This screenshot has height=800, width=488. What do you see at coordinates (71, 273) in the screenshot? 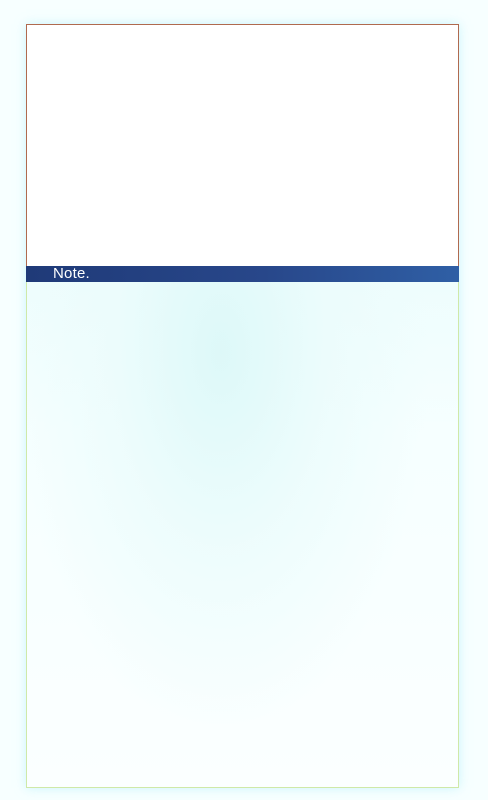
I see `note-header-label: Note.` at bounding box center [71, 273].